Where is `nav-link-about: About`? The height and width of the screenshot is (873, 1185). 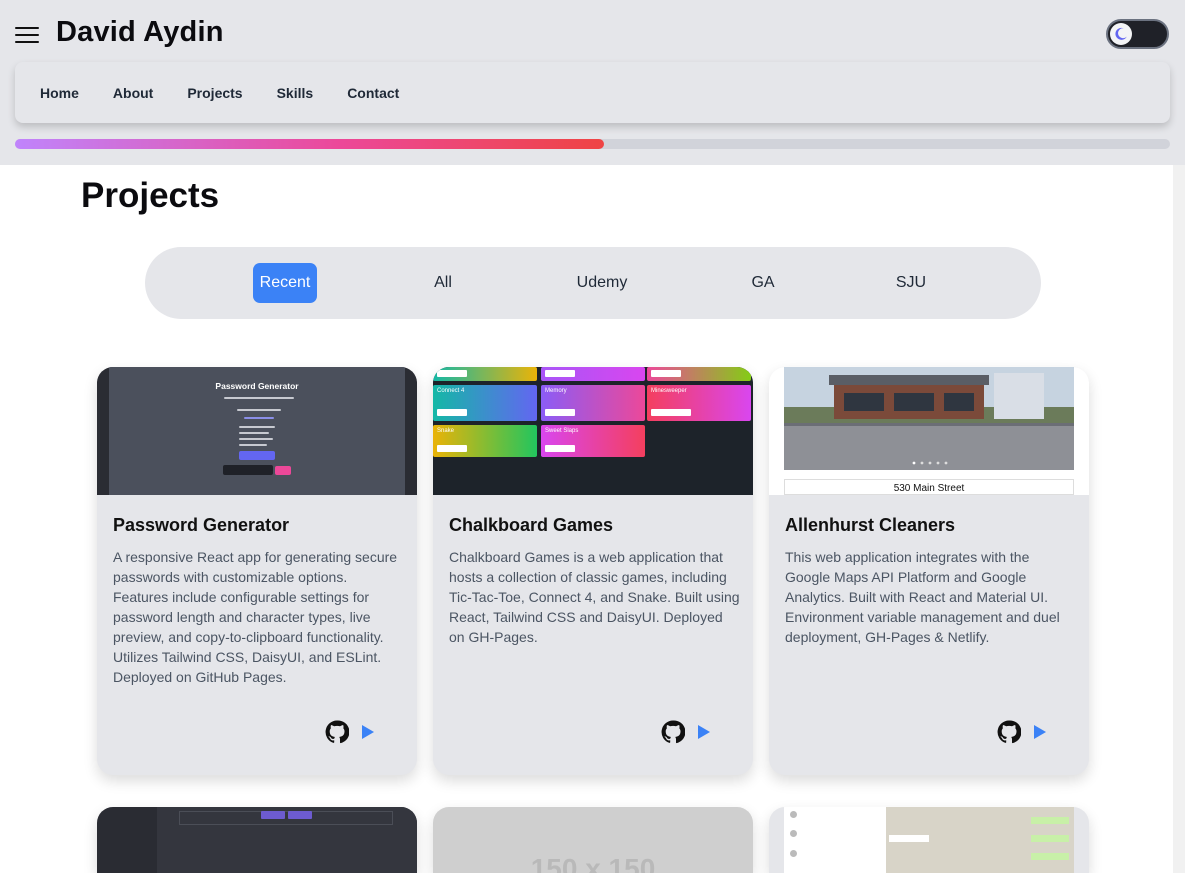
nav-link-about: About is located at coordinates (133, 93).